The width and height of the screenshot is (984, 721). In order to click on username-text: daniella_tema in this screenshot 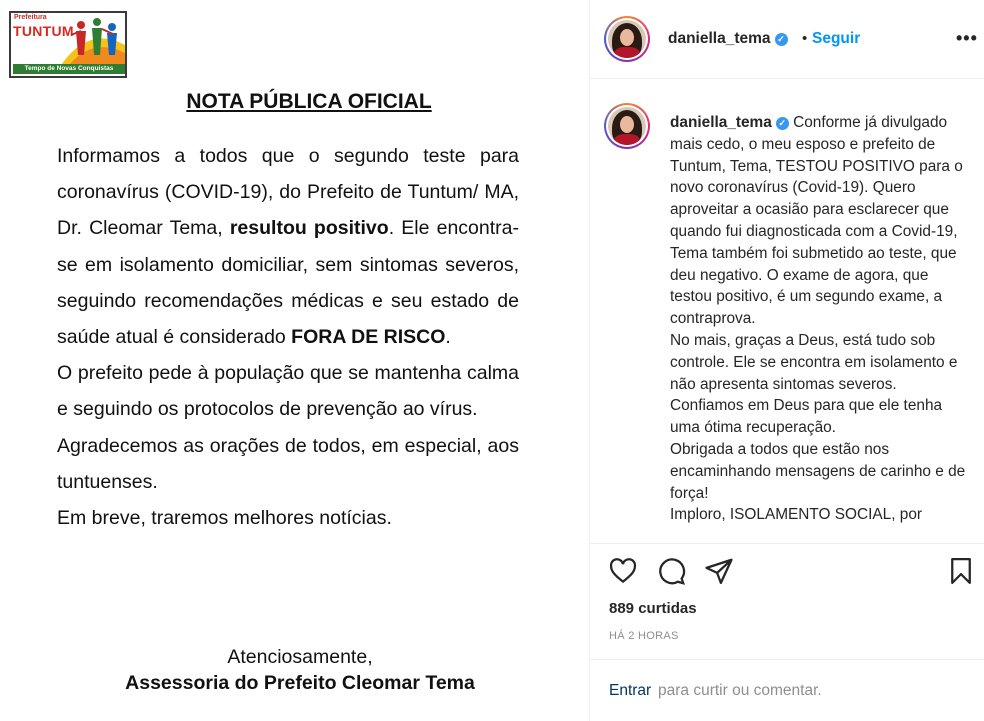, I will do `click(719, 38)`.